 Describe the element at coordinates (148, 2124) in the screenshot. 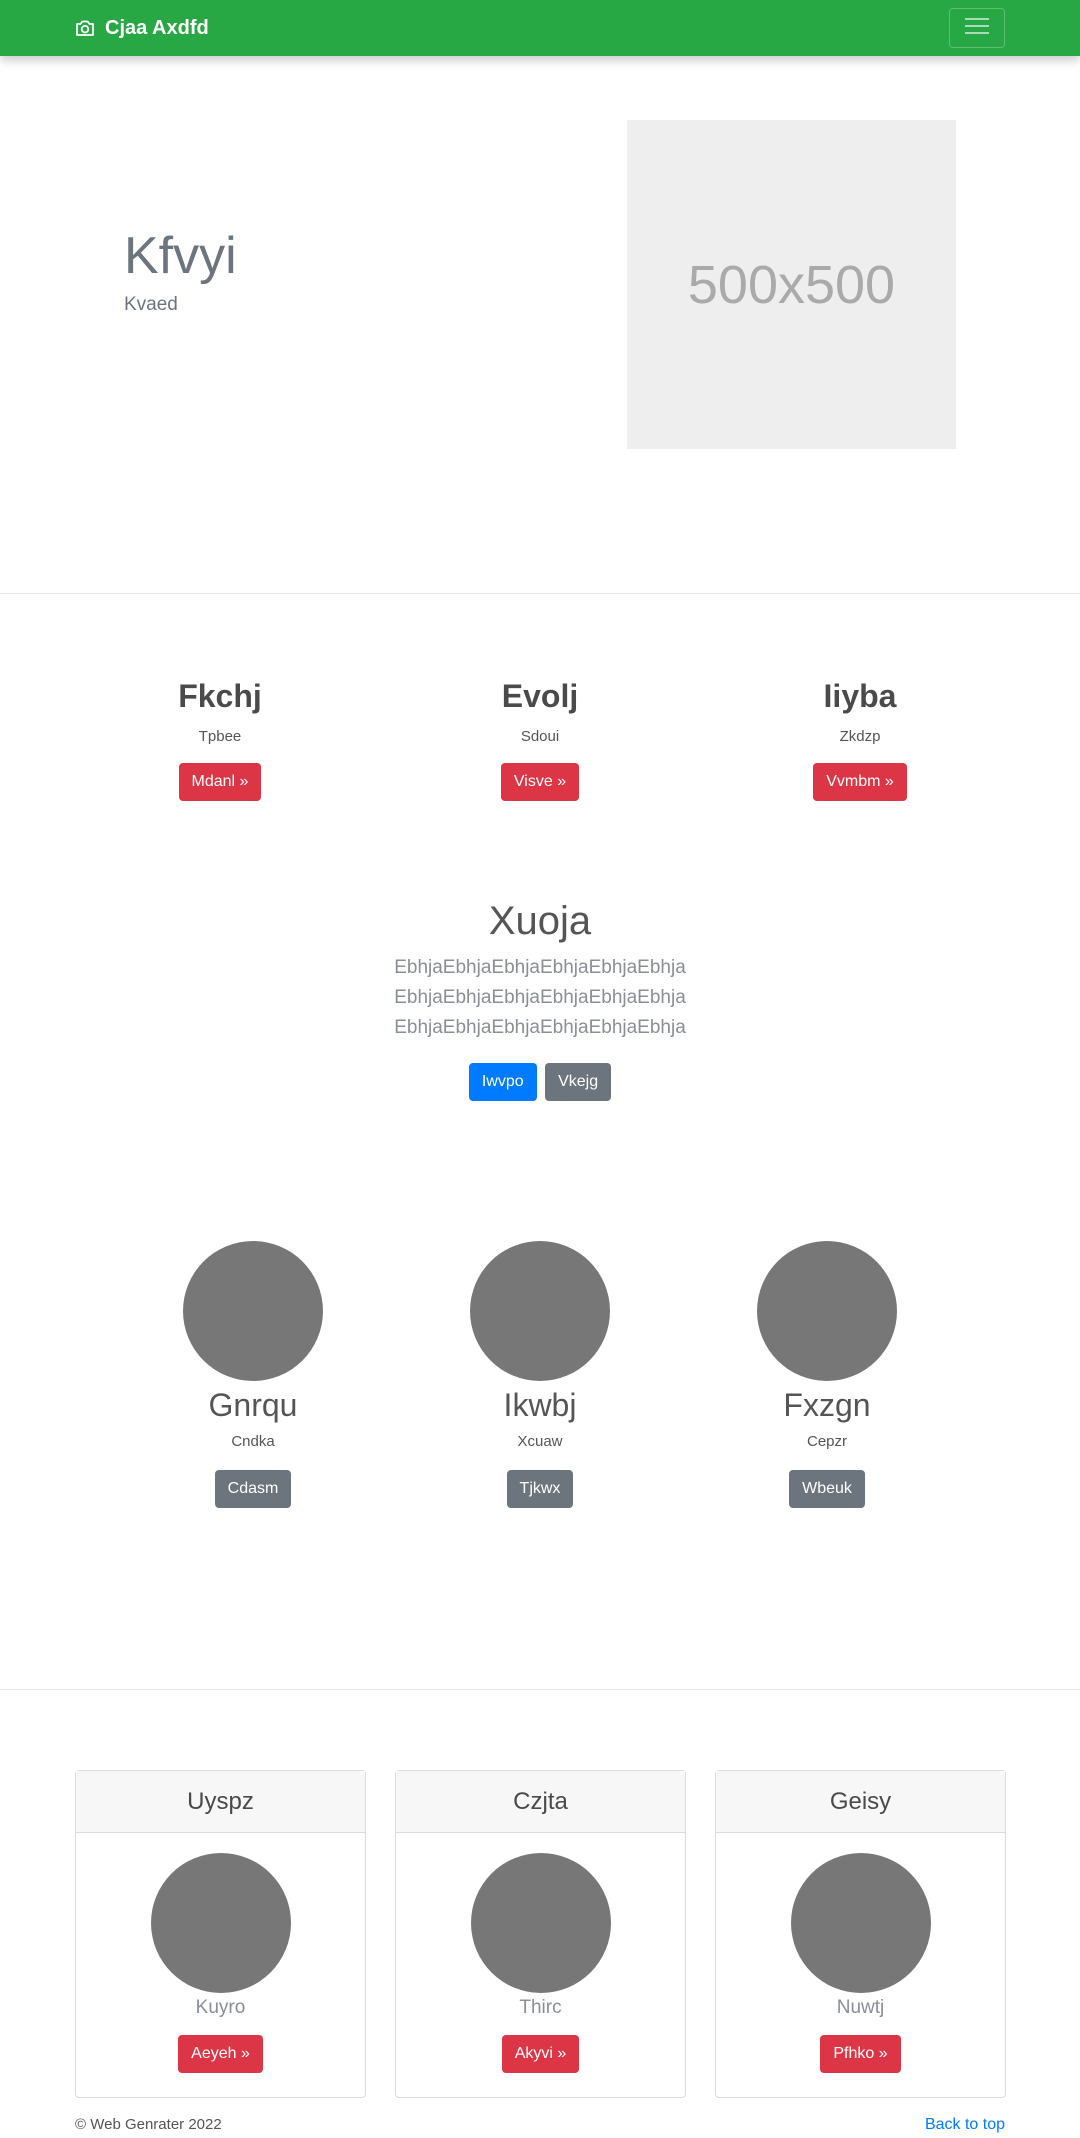

I see `footer-copyright: © Web Genrater 2022` at that location.